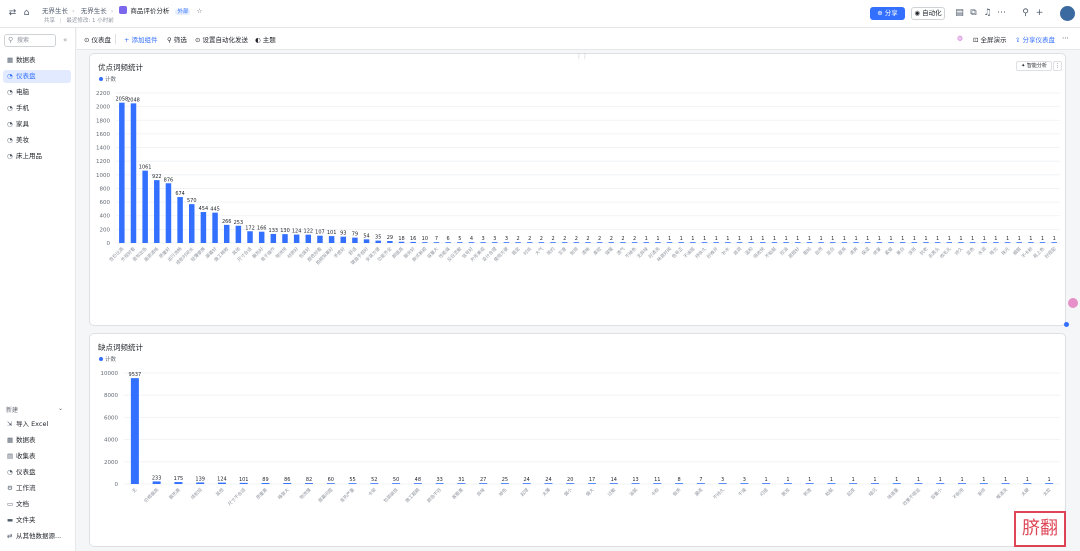 This screenshot has width=1080, height=551. Describe the element at coordinates (37, 504) in the screenshot. I see `new-item: ▭ 文档` at that location.